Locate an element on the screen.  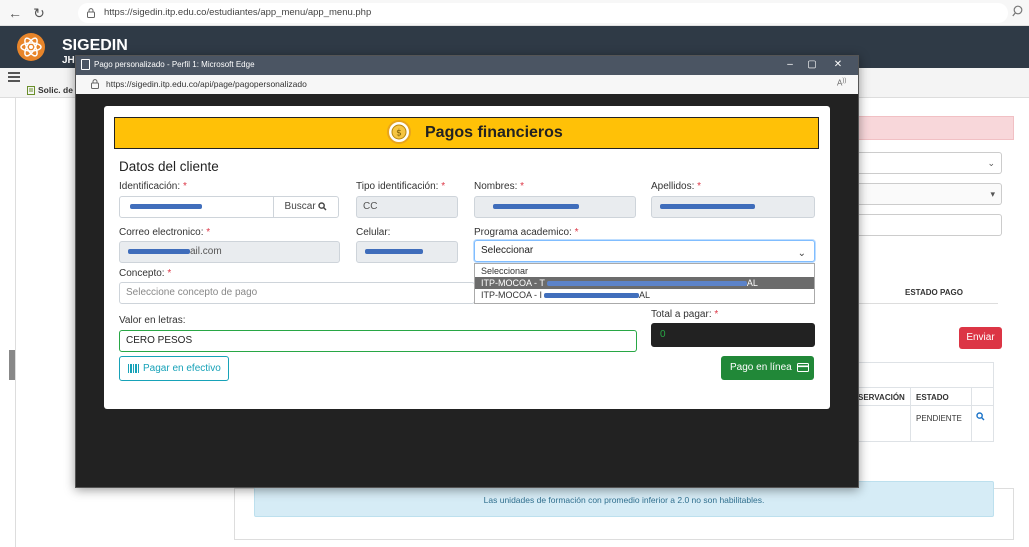
correo-label: Correo electronico: * is located at coordinates (165, 232).